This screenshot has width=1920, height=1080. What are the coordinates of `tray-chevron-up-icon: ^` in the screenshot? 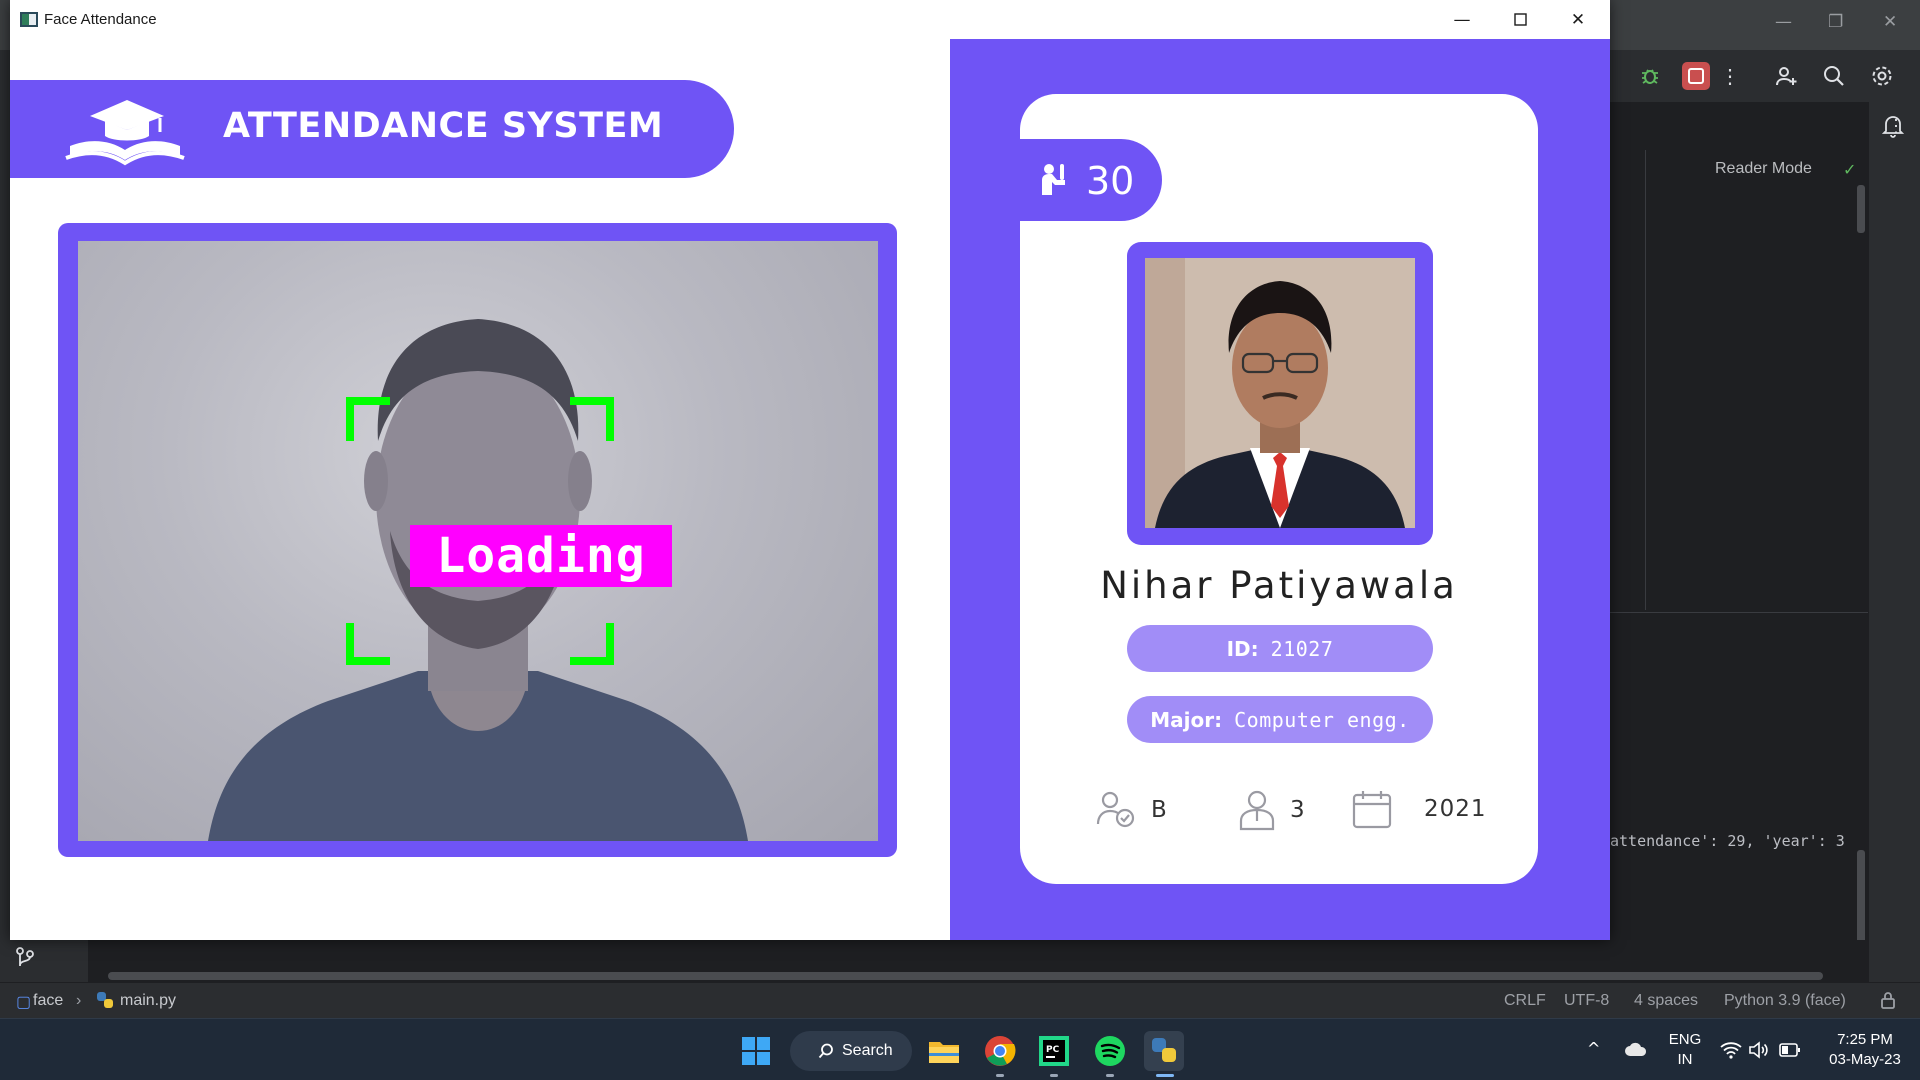 It's located at (1593, 1048).